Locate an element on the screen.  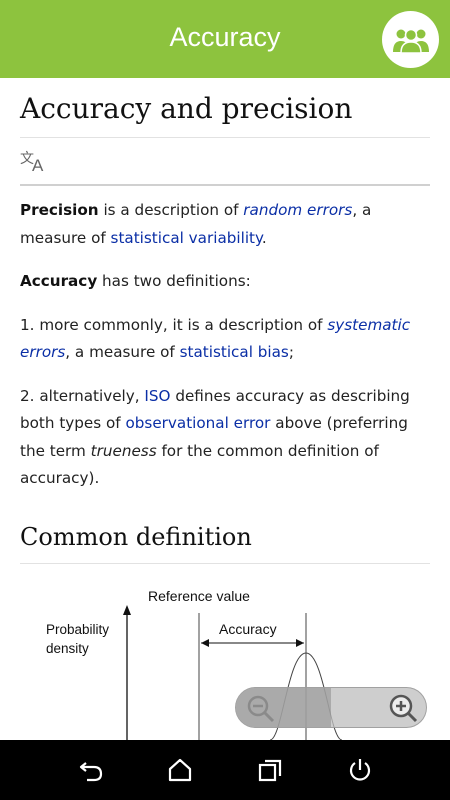
link-random-errors: random errors is located at coordinates (297, 210).